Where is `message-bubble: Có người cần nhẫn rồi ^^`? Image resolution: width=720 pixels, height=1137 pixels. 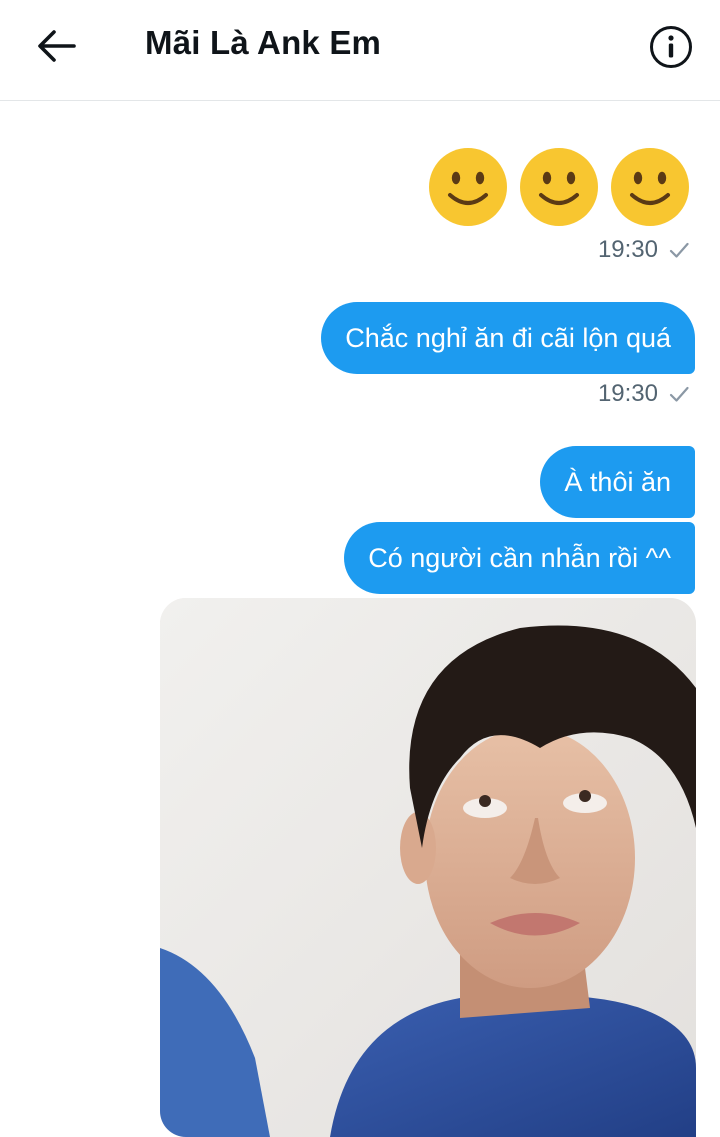 message-bubble: Có người cần nhẫn rồi ^^ is located at coordinates (519, 558).